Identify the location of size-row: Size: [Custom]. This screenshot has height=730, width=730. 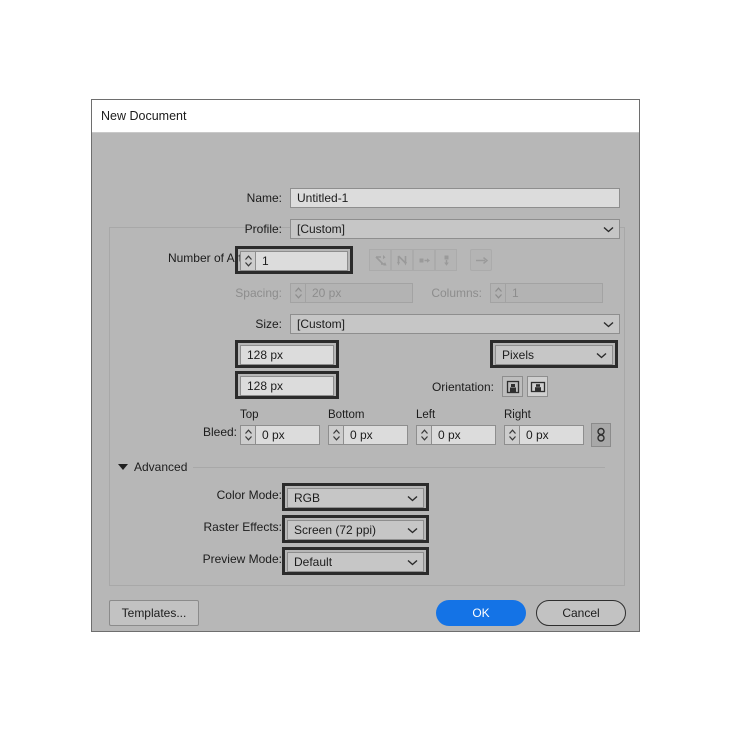
(408, 324).